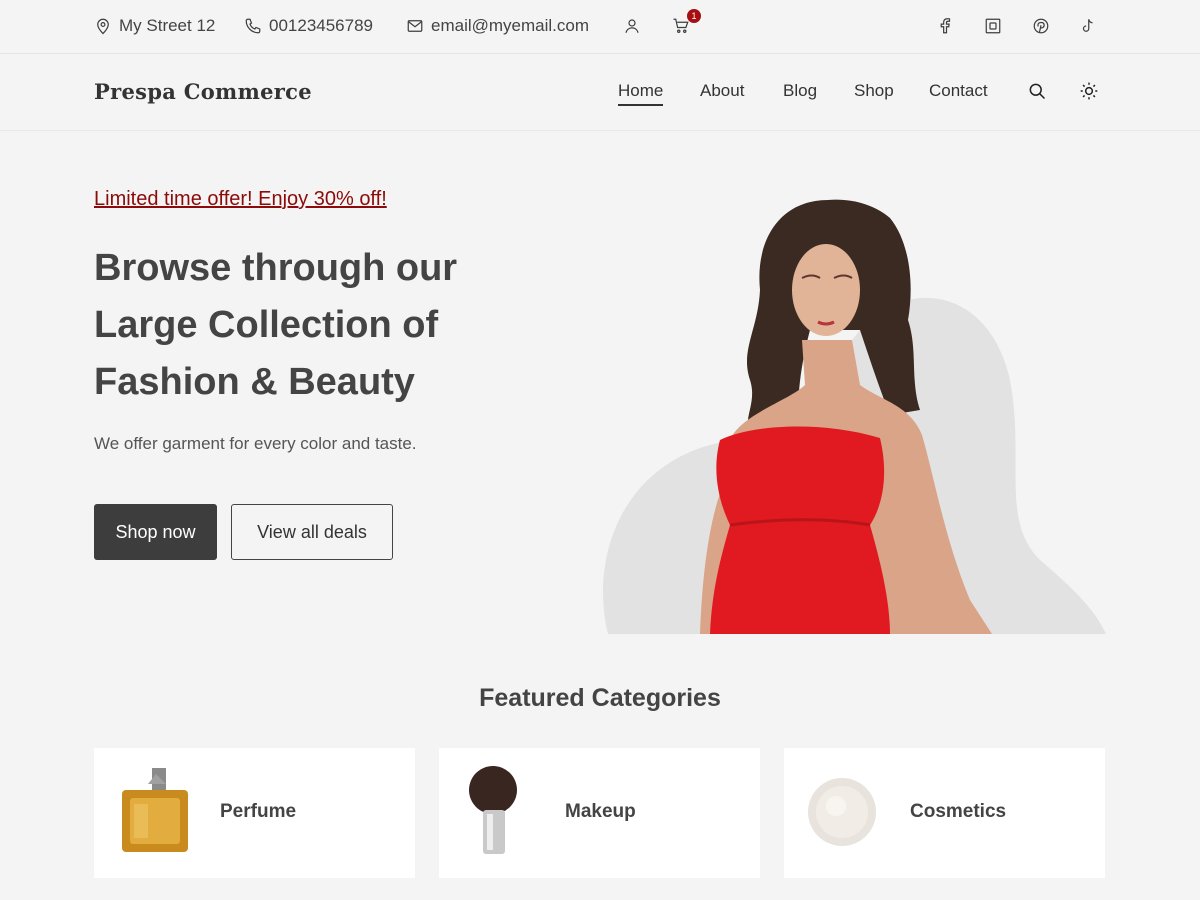 The image size is (1200, 900). I want to click on phone-info: 00123456789, so click(308, 26).